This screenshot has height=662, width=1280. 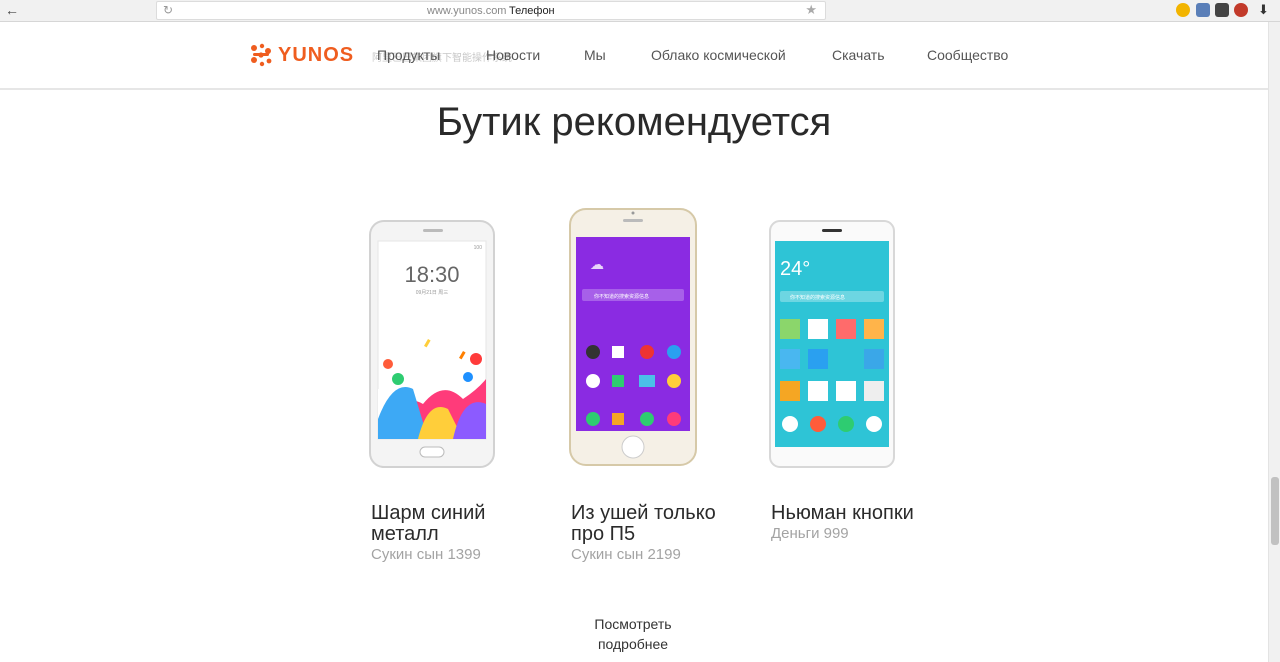 What do you see at coordinates (1203, 10) in the screenshot?
I see `extension-window-icon` at bounding box center [1203, 10].